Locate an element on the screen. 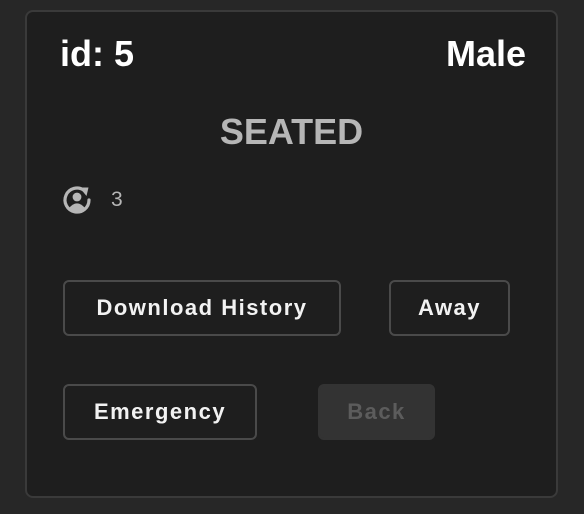 Image resolution: width=584 pixels, height=514 pixels. download-history-button: Download History is located at coordinates (202, 308).